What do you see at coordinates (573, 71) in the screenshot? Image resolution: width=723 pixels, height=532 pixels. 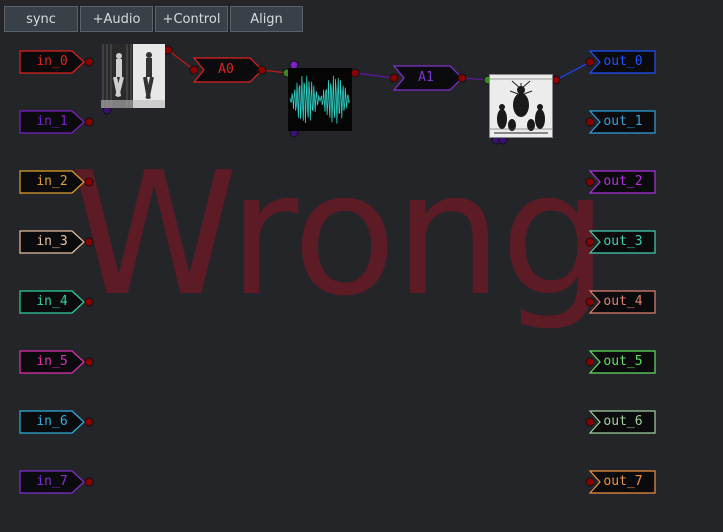 I see `wire-engraving-to-out0` at bounding box center [573, 71].